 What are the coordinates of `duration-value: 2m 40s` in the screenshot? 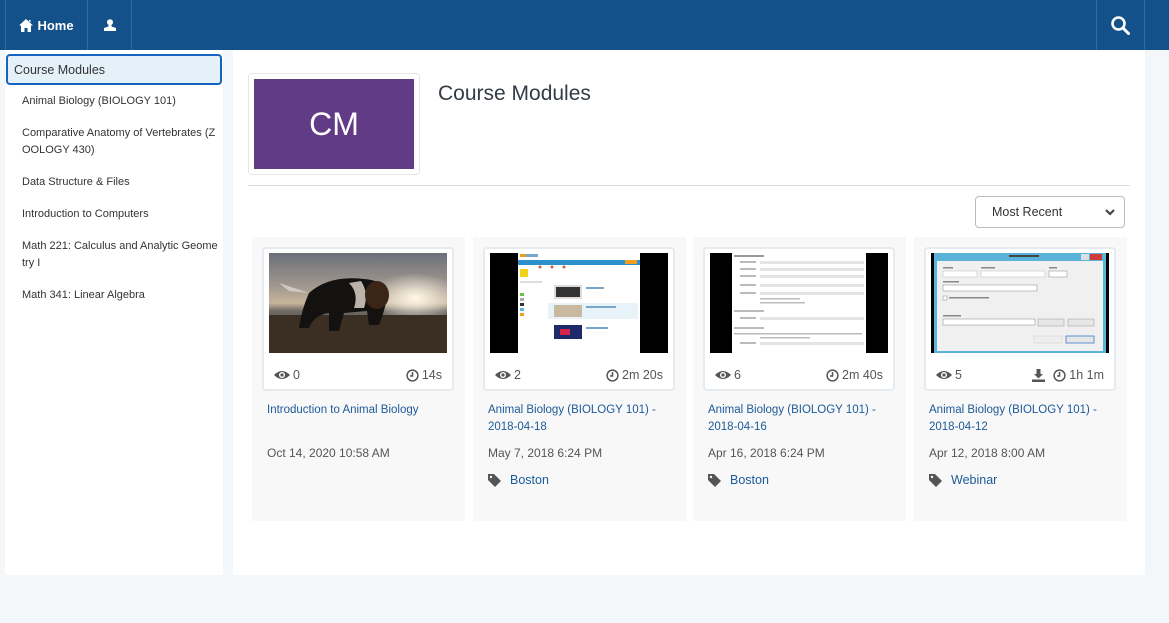 It's located at (862, 375).